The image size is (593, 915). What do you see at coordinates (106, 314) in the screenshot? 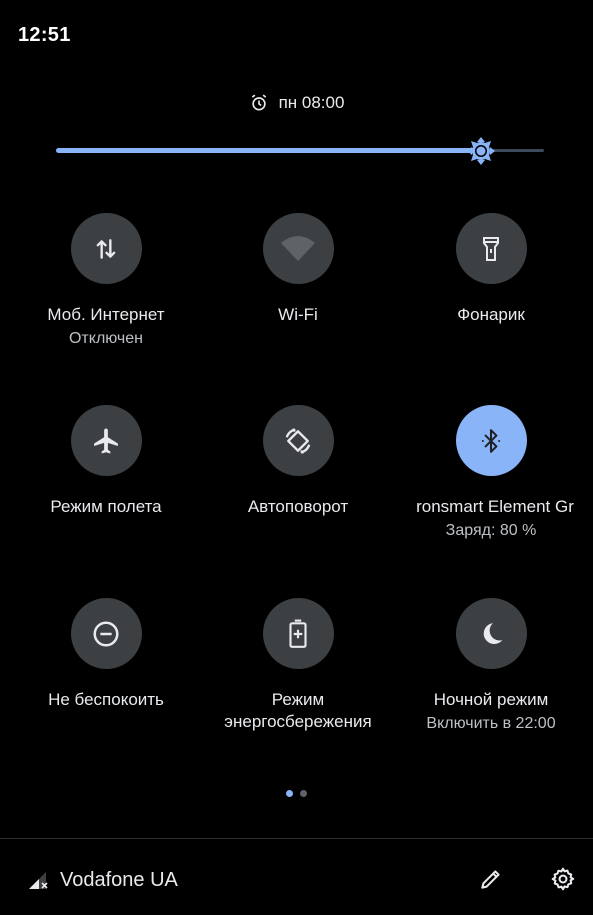
I see `tile-label: Моб. Интернет` at bounding box center [106, 314].